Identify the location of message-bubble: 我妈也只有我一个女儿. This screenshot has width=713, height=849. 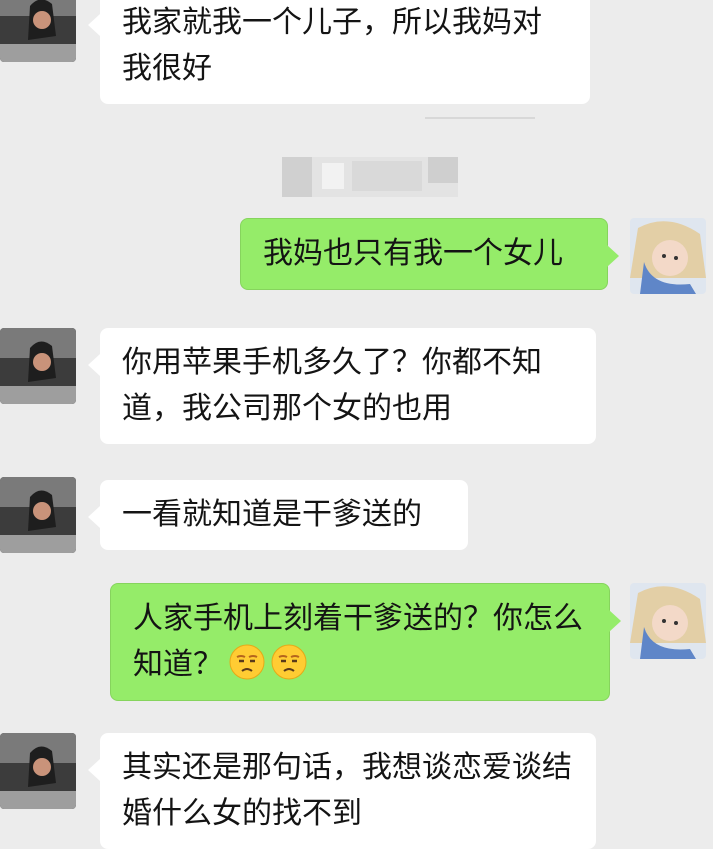
(429, 254).